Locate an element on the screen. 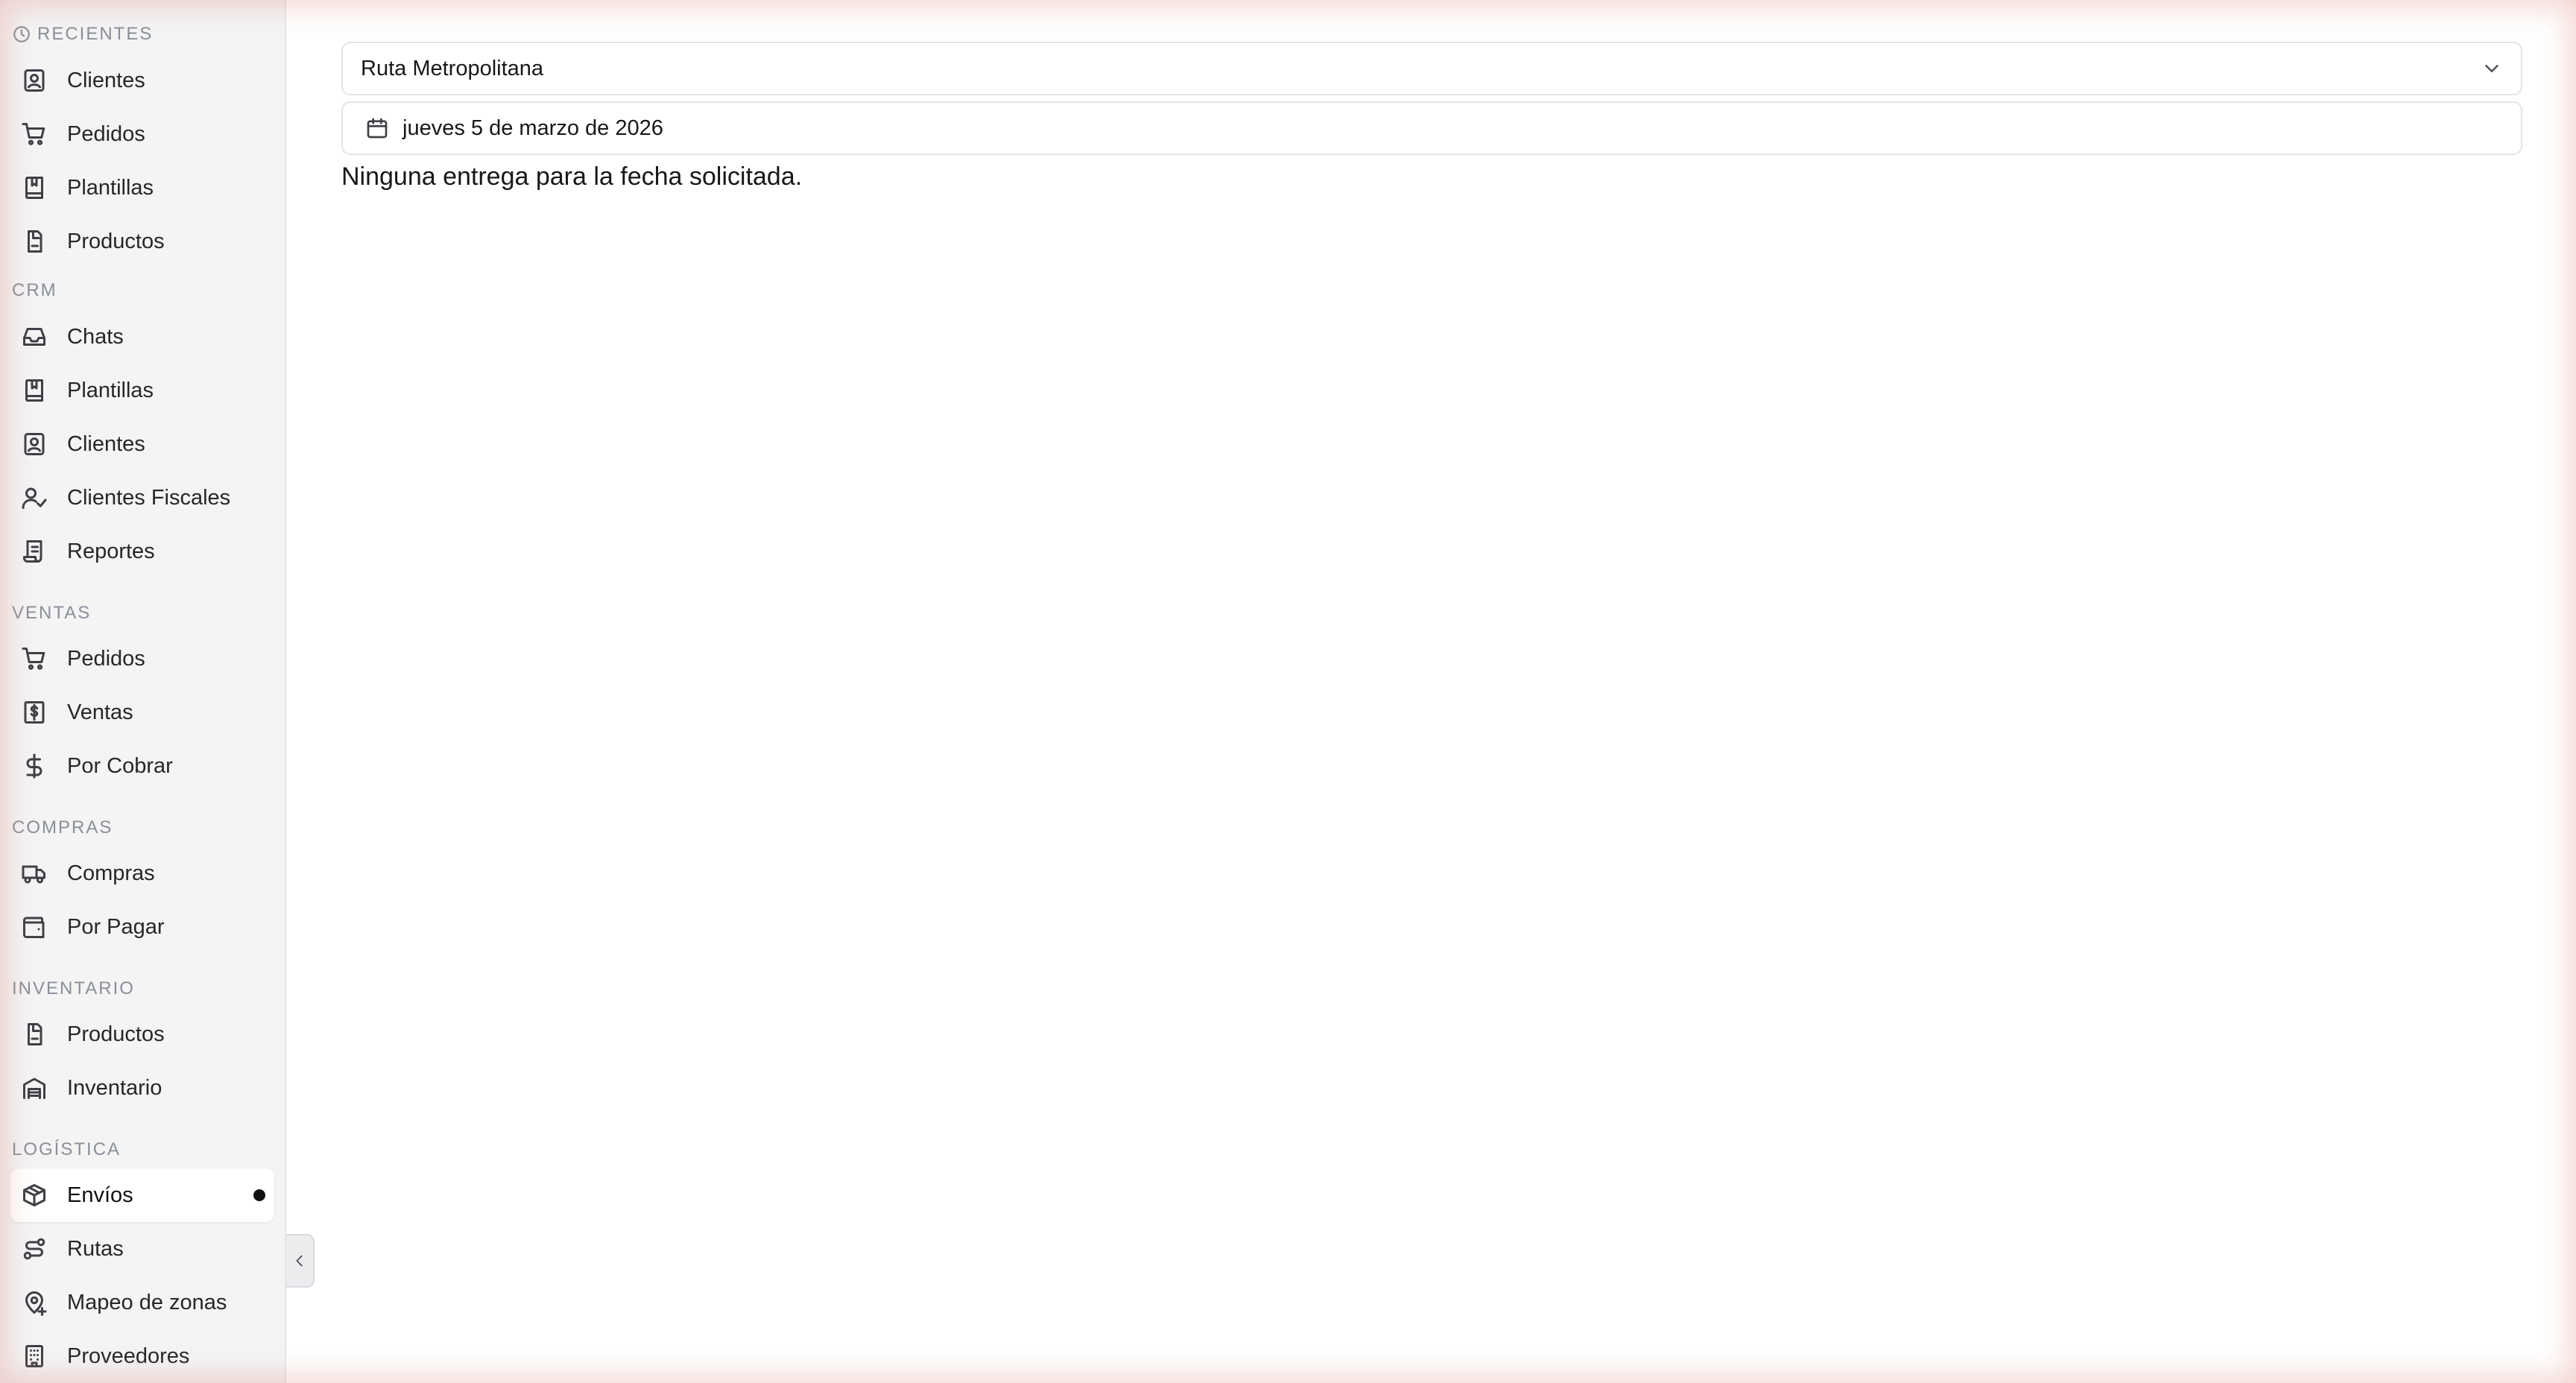  sidebar-item-ventas-pedidos: Pedidos is located at coordinates (142, 659).